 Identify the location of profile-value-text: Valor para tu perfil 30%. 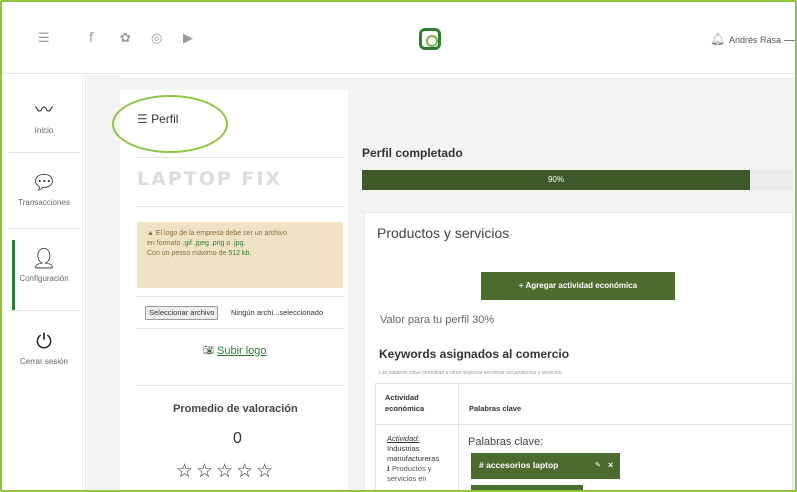
(437, 320).